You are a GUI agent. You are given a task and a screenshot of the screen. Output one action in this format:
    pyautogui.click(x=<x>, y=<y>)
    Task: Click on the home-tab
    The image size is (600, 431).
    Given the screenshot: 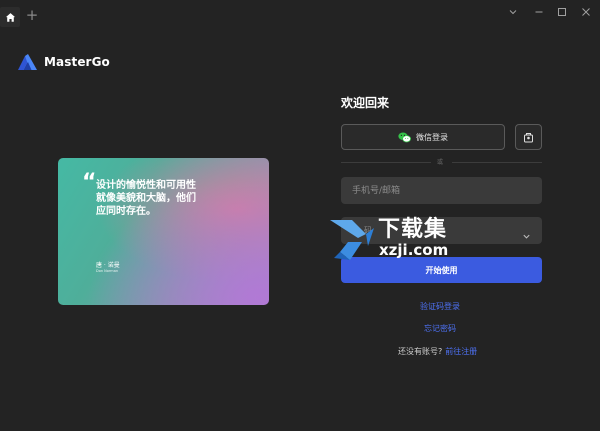 What is the action you would take?
    pyautogui.click(x=10, y=17)
    